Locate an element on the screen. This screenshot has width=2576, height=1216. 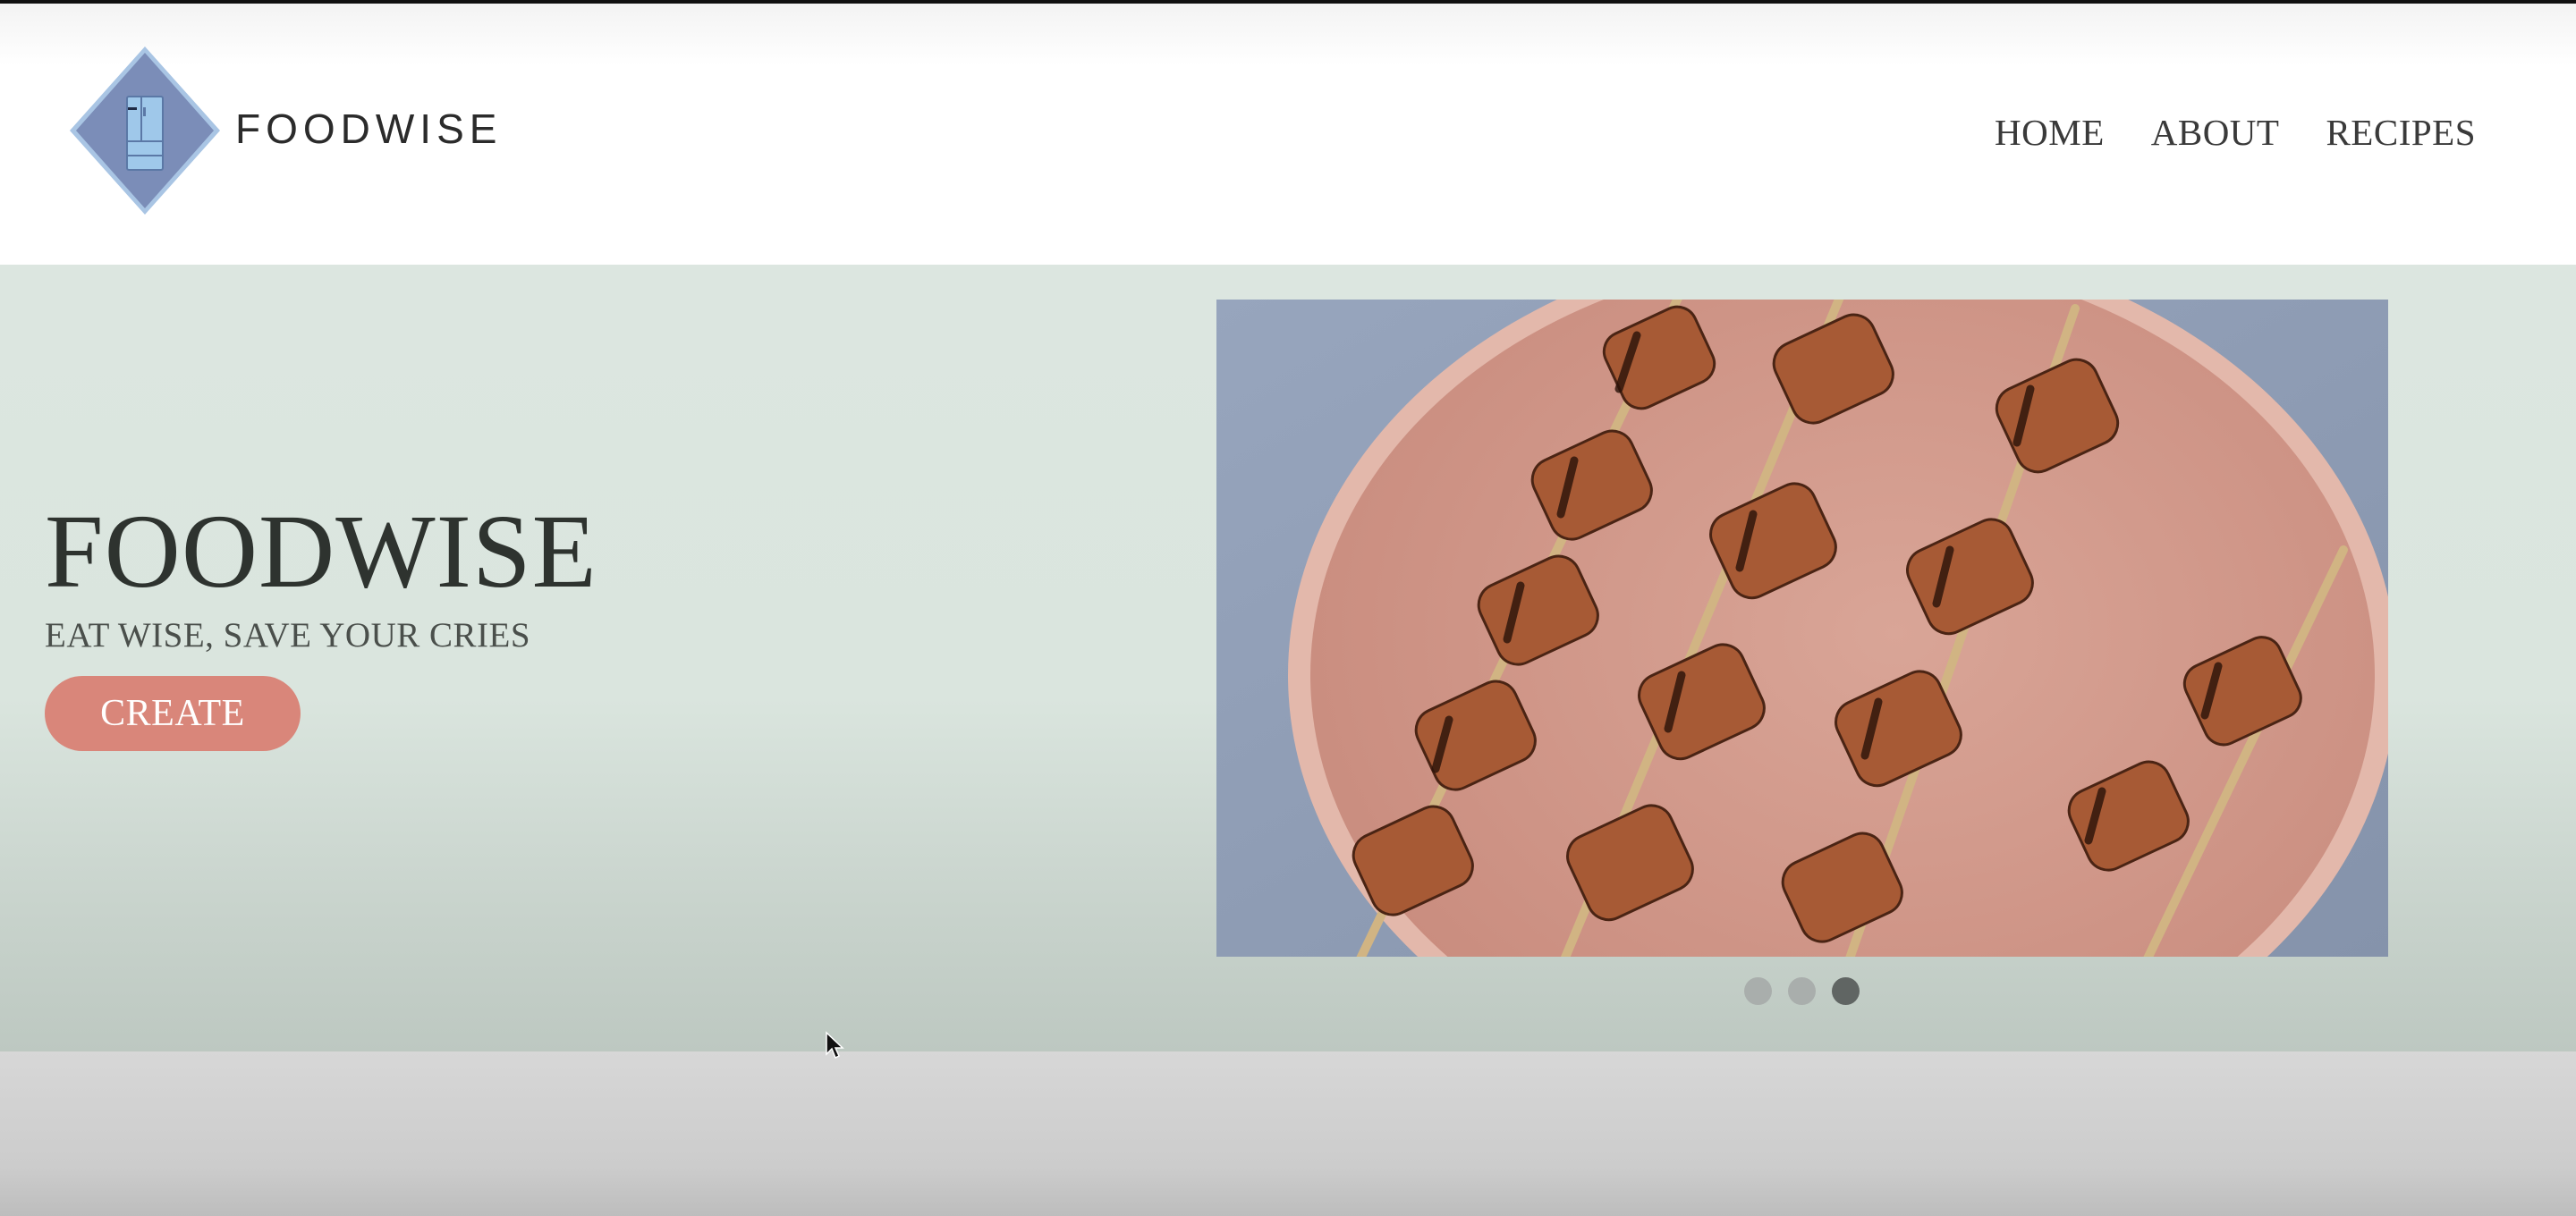
main-nav: HOME ABOUT RECIPES is located at coordinates (2235, 133).